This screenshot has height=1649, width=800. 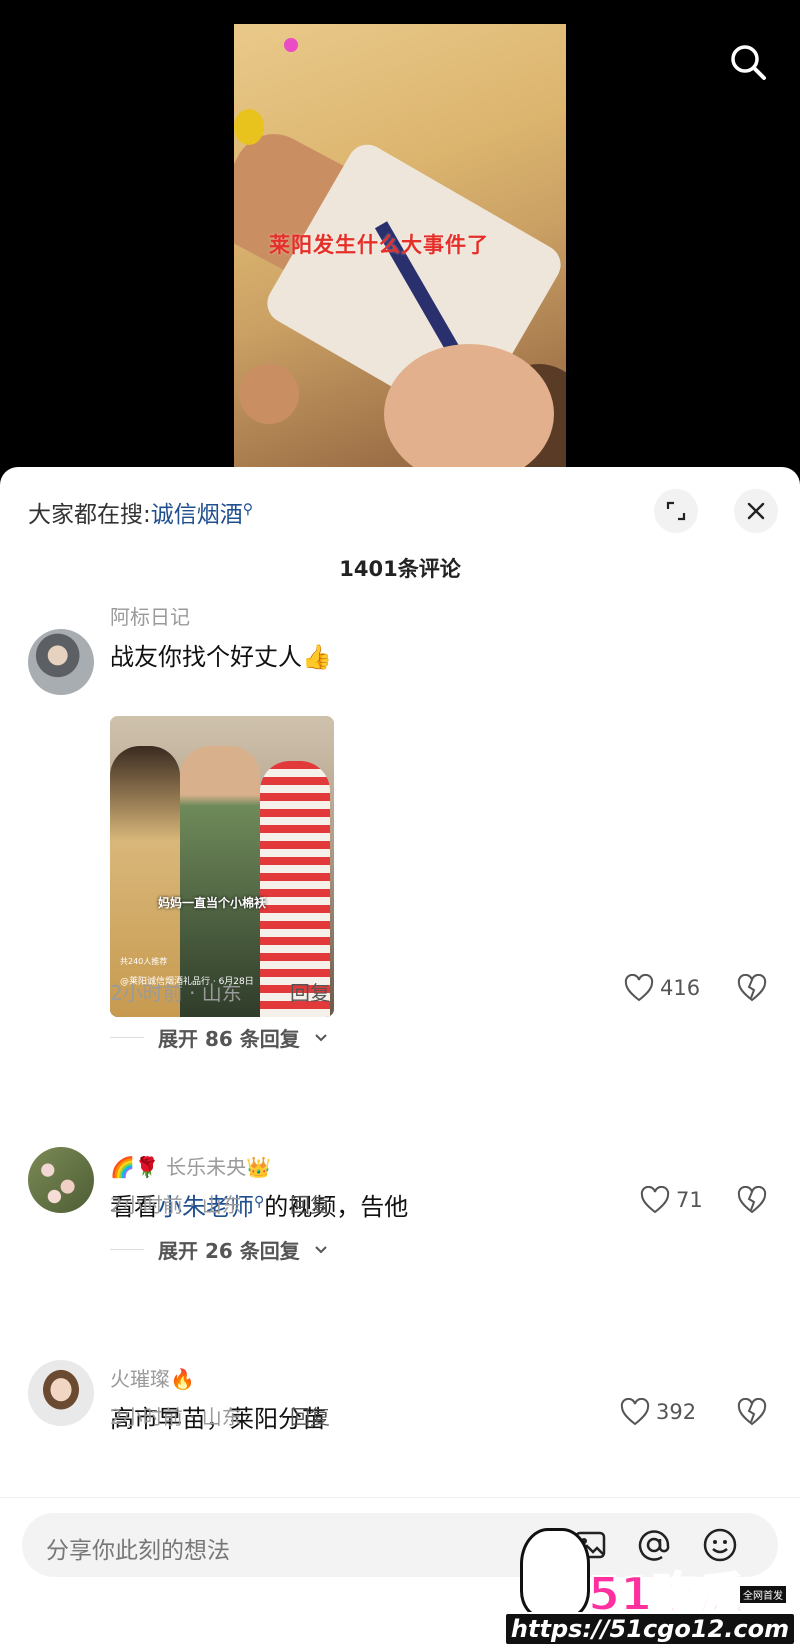 What do you see at coordinates (400, 1497) in the screenshot?
I see `input-divider` at bounding box center [400, 1497].